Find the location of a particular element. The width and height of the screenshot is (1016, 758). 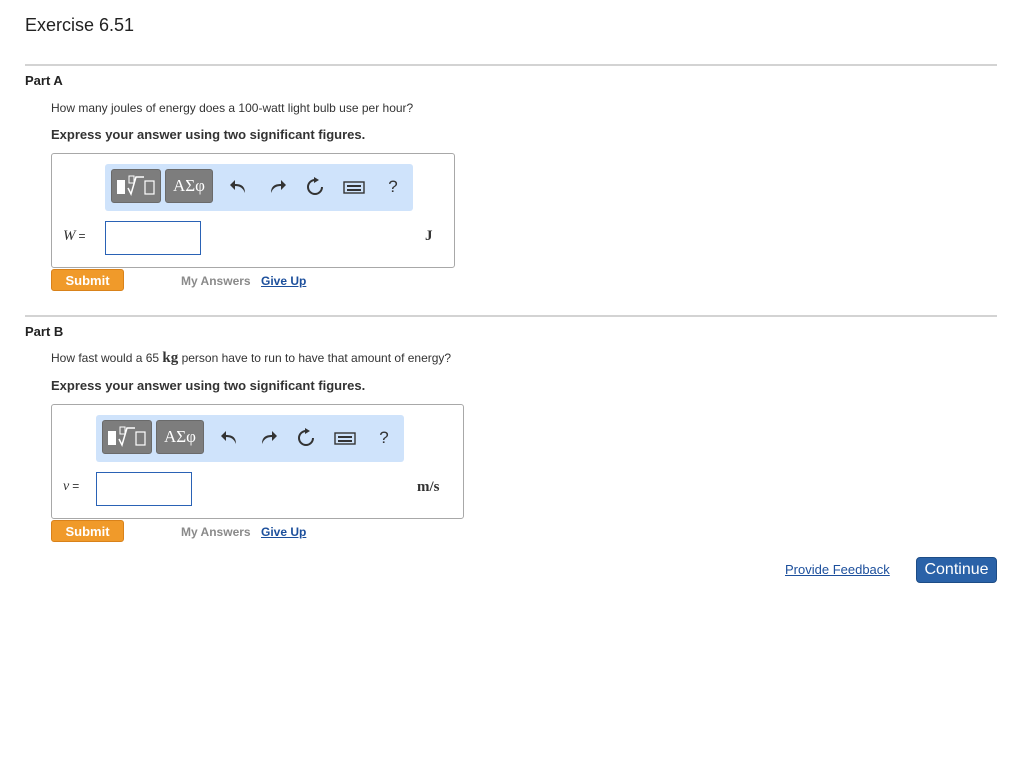

answer-variable-w: W = is located at coordinates (74, 236).